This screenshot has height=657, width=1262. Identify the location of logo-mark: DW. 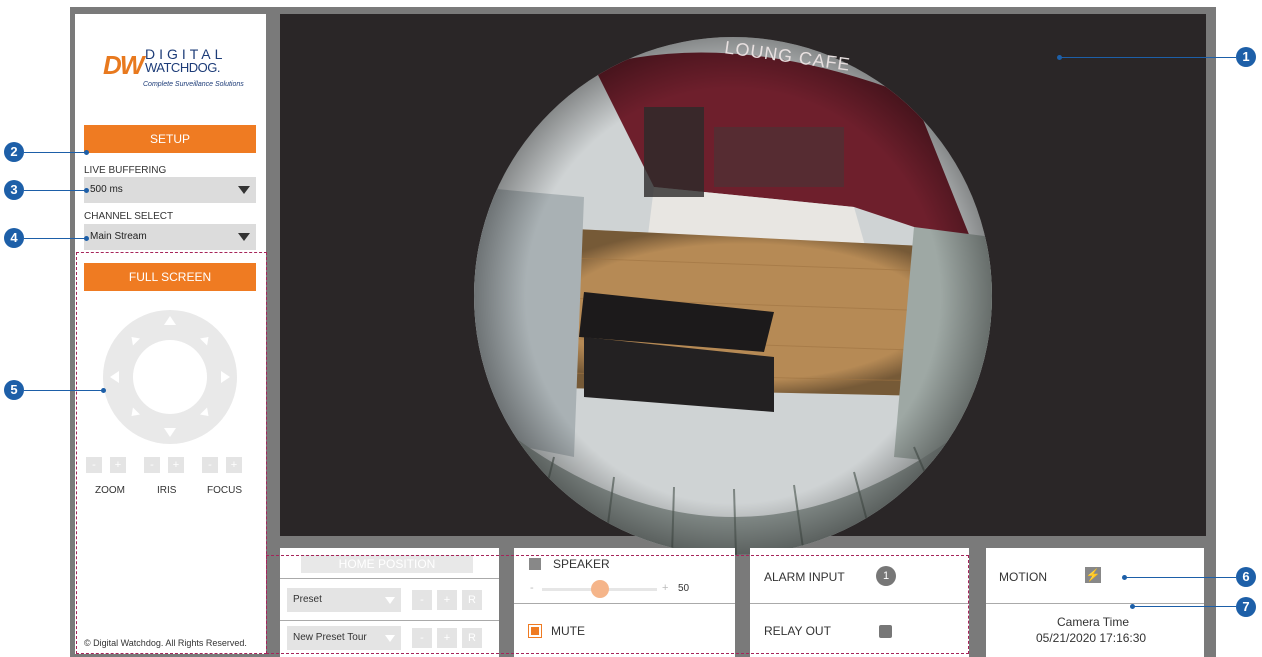
(123, 65).